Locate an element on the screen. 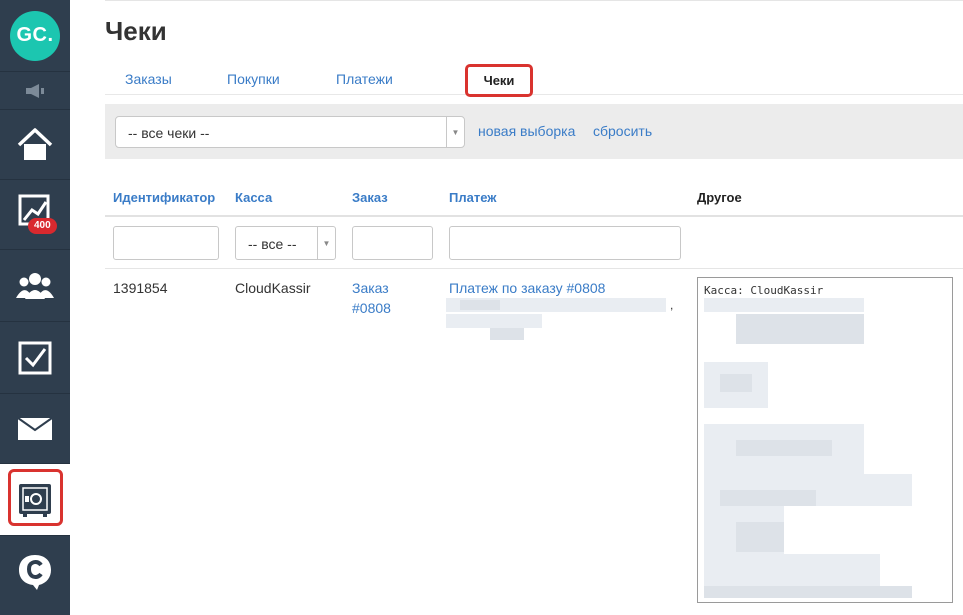 The width and height of the screenshot is (963, 615). sidebar-item-tasks is located at coordinates (35, 358).